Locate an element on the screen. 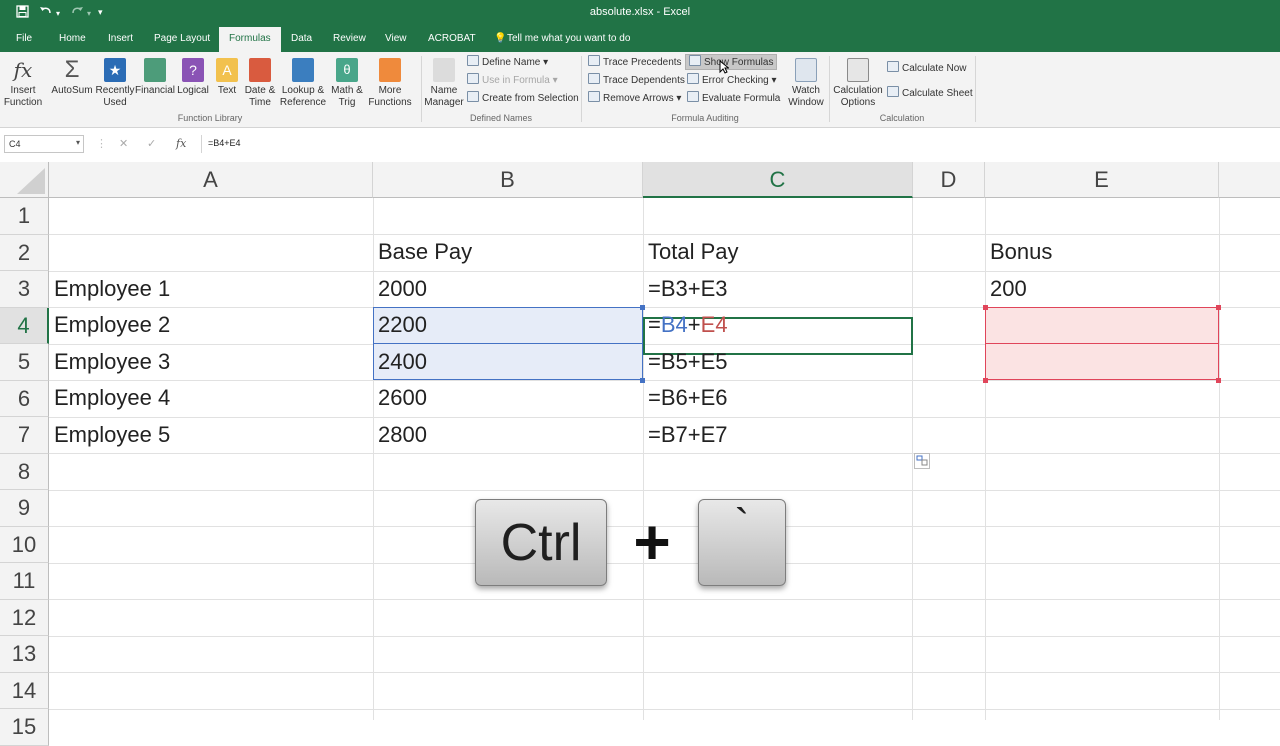 This screenshot has height=746, width=1280. watch-window-button: Watch Window is located at coordinates (806, 82).